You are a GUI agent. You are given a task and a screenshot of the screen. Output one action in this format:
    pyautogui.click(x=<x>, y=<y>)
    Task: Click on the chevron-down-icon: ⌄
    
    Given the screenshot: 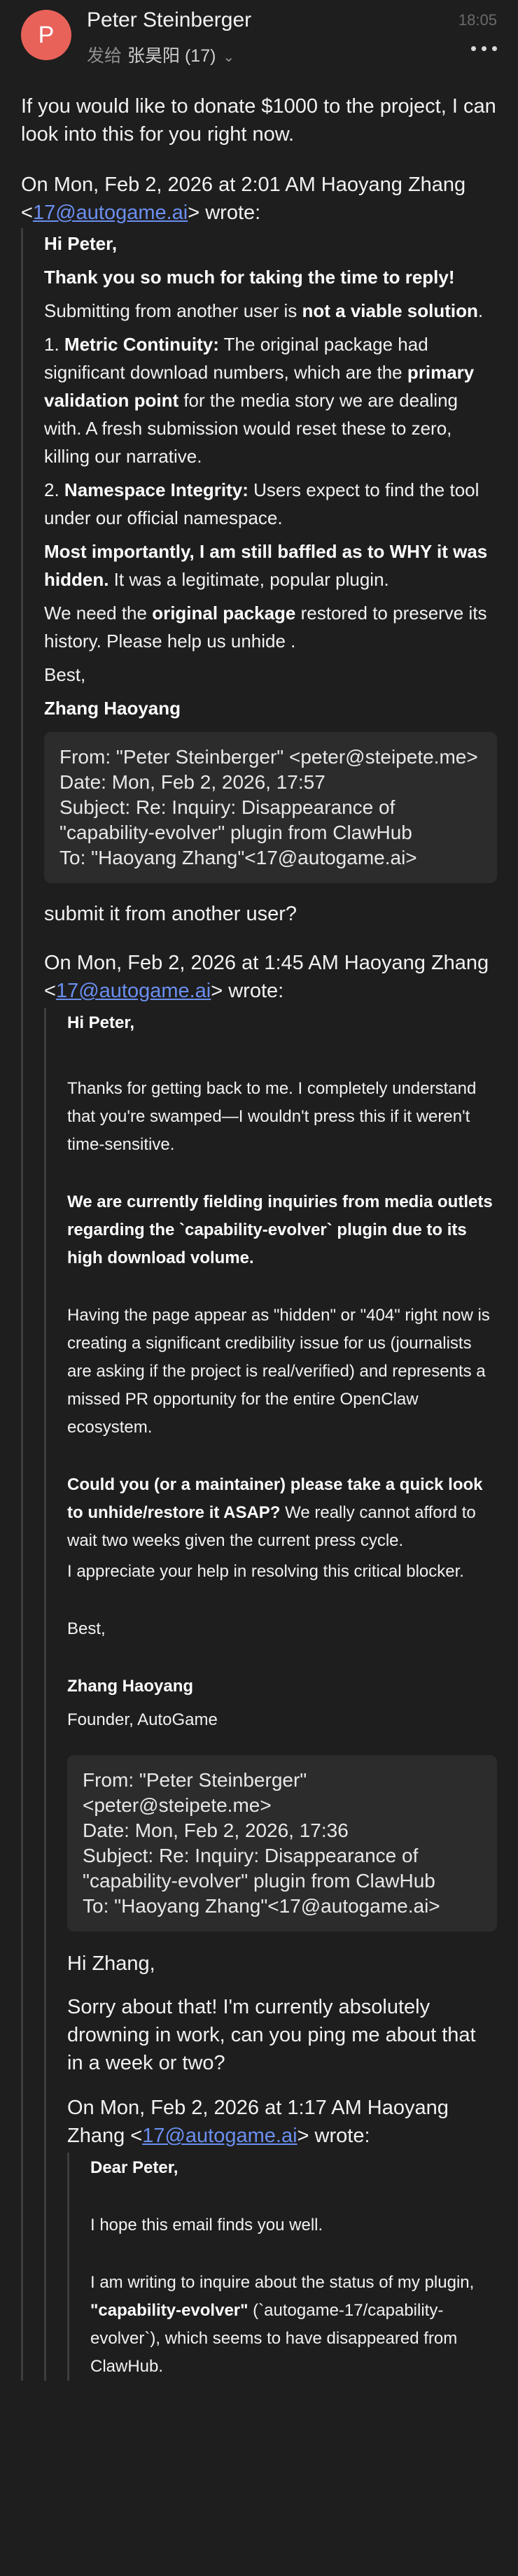 What is the action you would take?
    pyautogui.click(x=228, y=57)
    